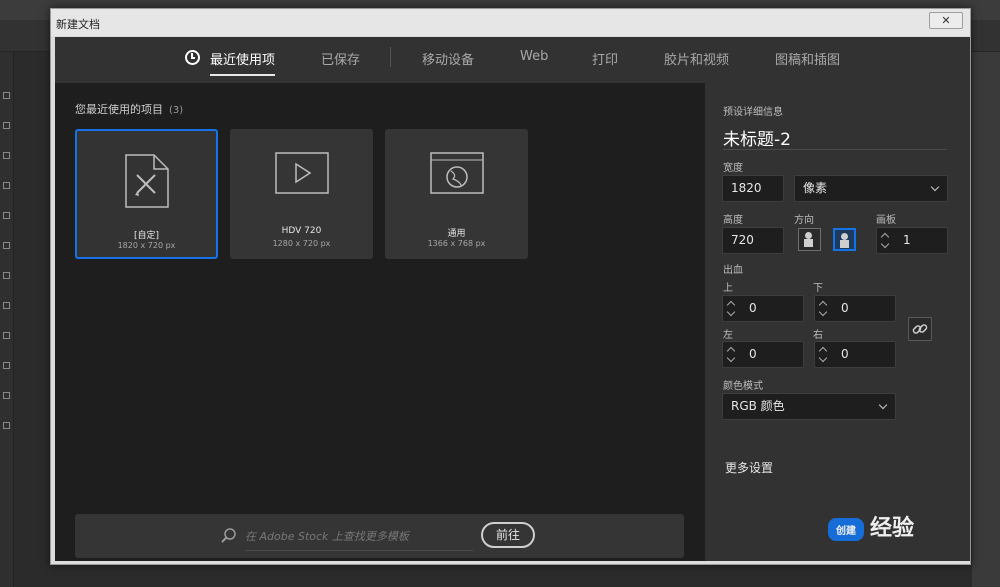 This screenshot has height=587, width=1000. What do you see at coordinates (907, 240) in the screenshot?
I see `artboards-value: 1` at bounding box center [907, 240].